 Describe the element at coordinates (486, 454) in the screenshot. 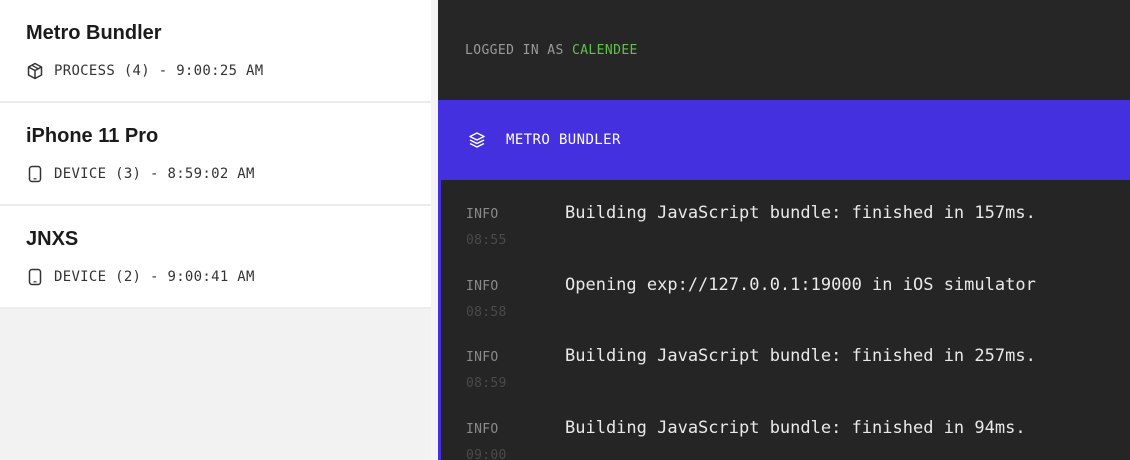

I see `log-time: 09:00` at that location.